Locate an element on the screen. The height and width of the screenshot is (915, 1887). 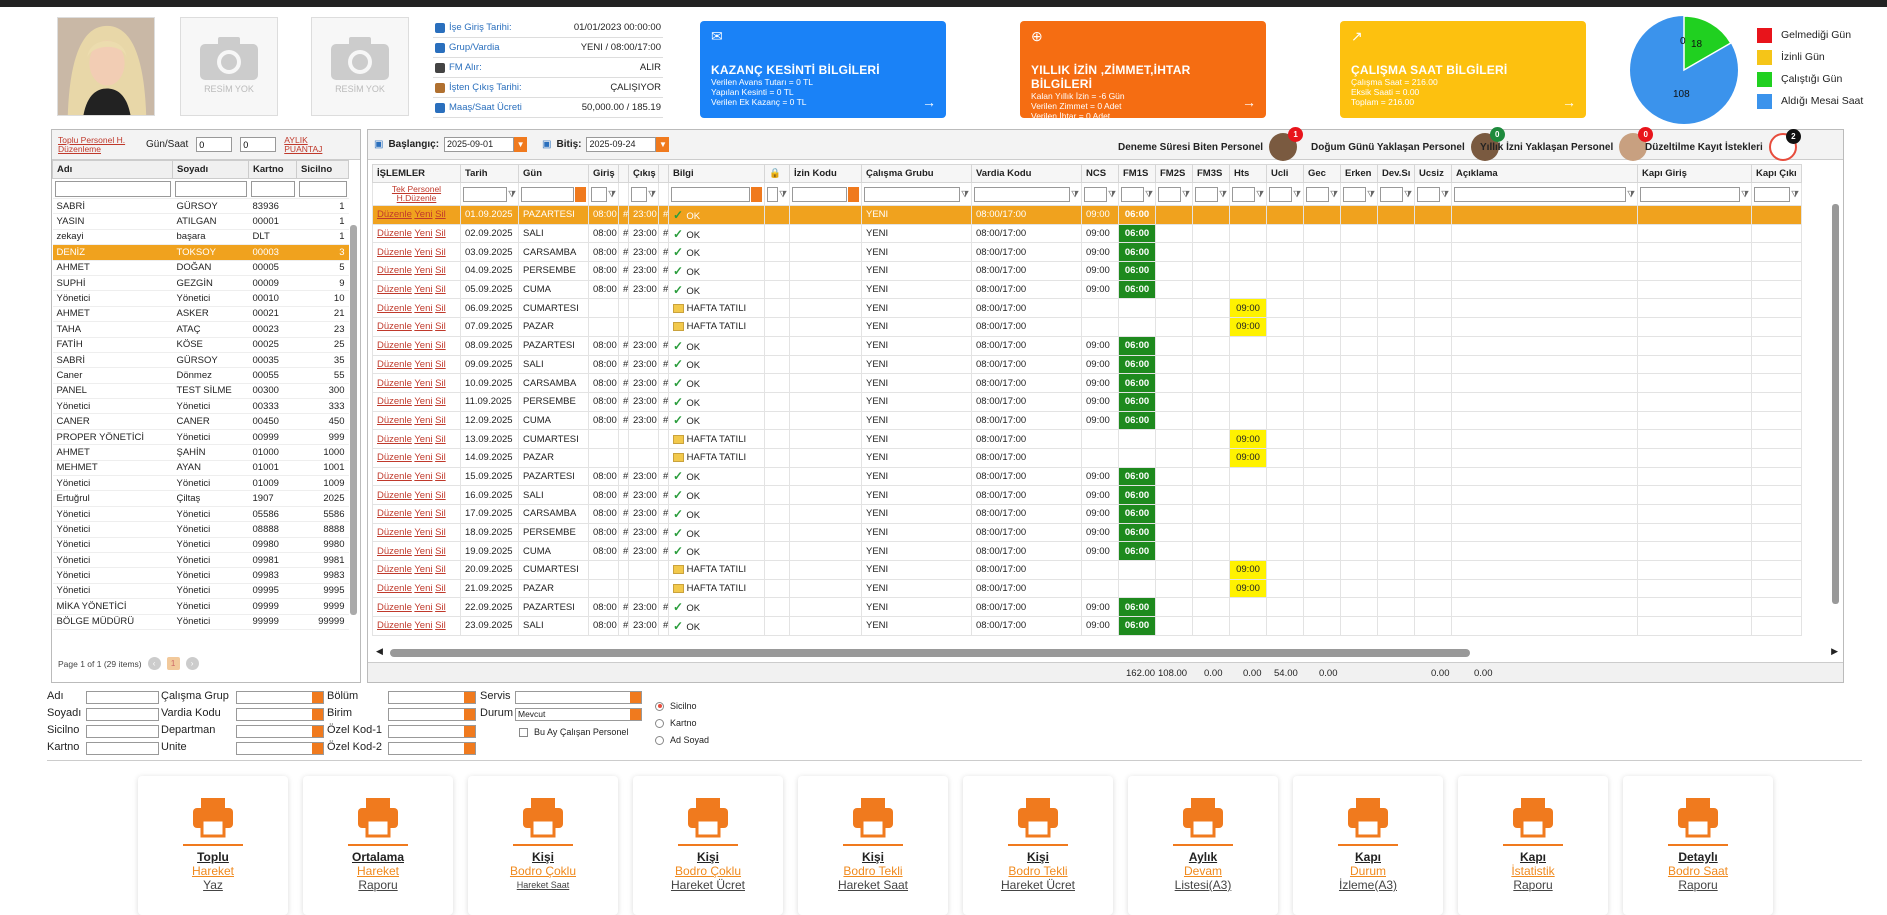
column-header: Kartno is located at coordinates (272, 169).